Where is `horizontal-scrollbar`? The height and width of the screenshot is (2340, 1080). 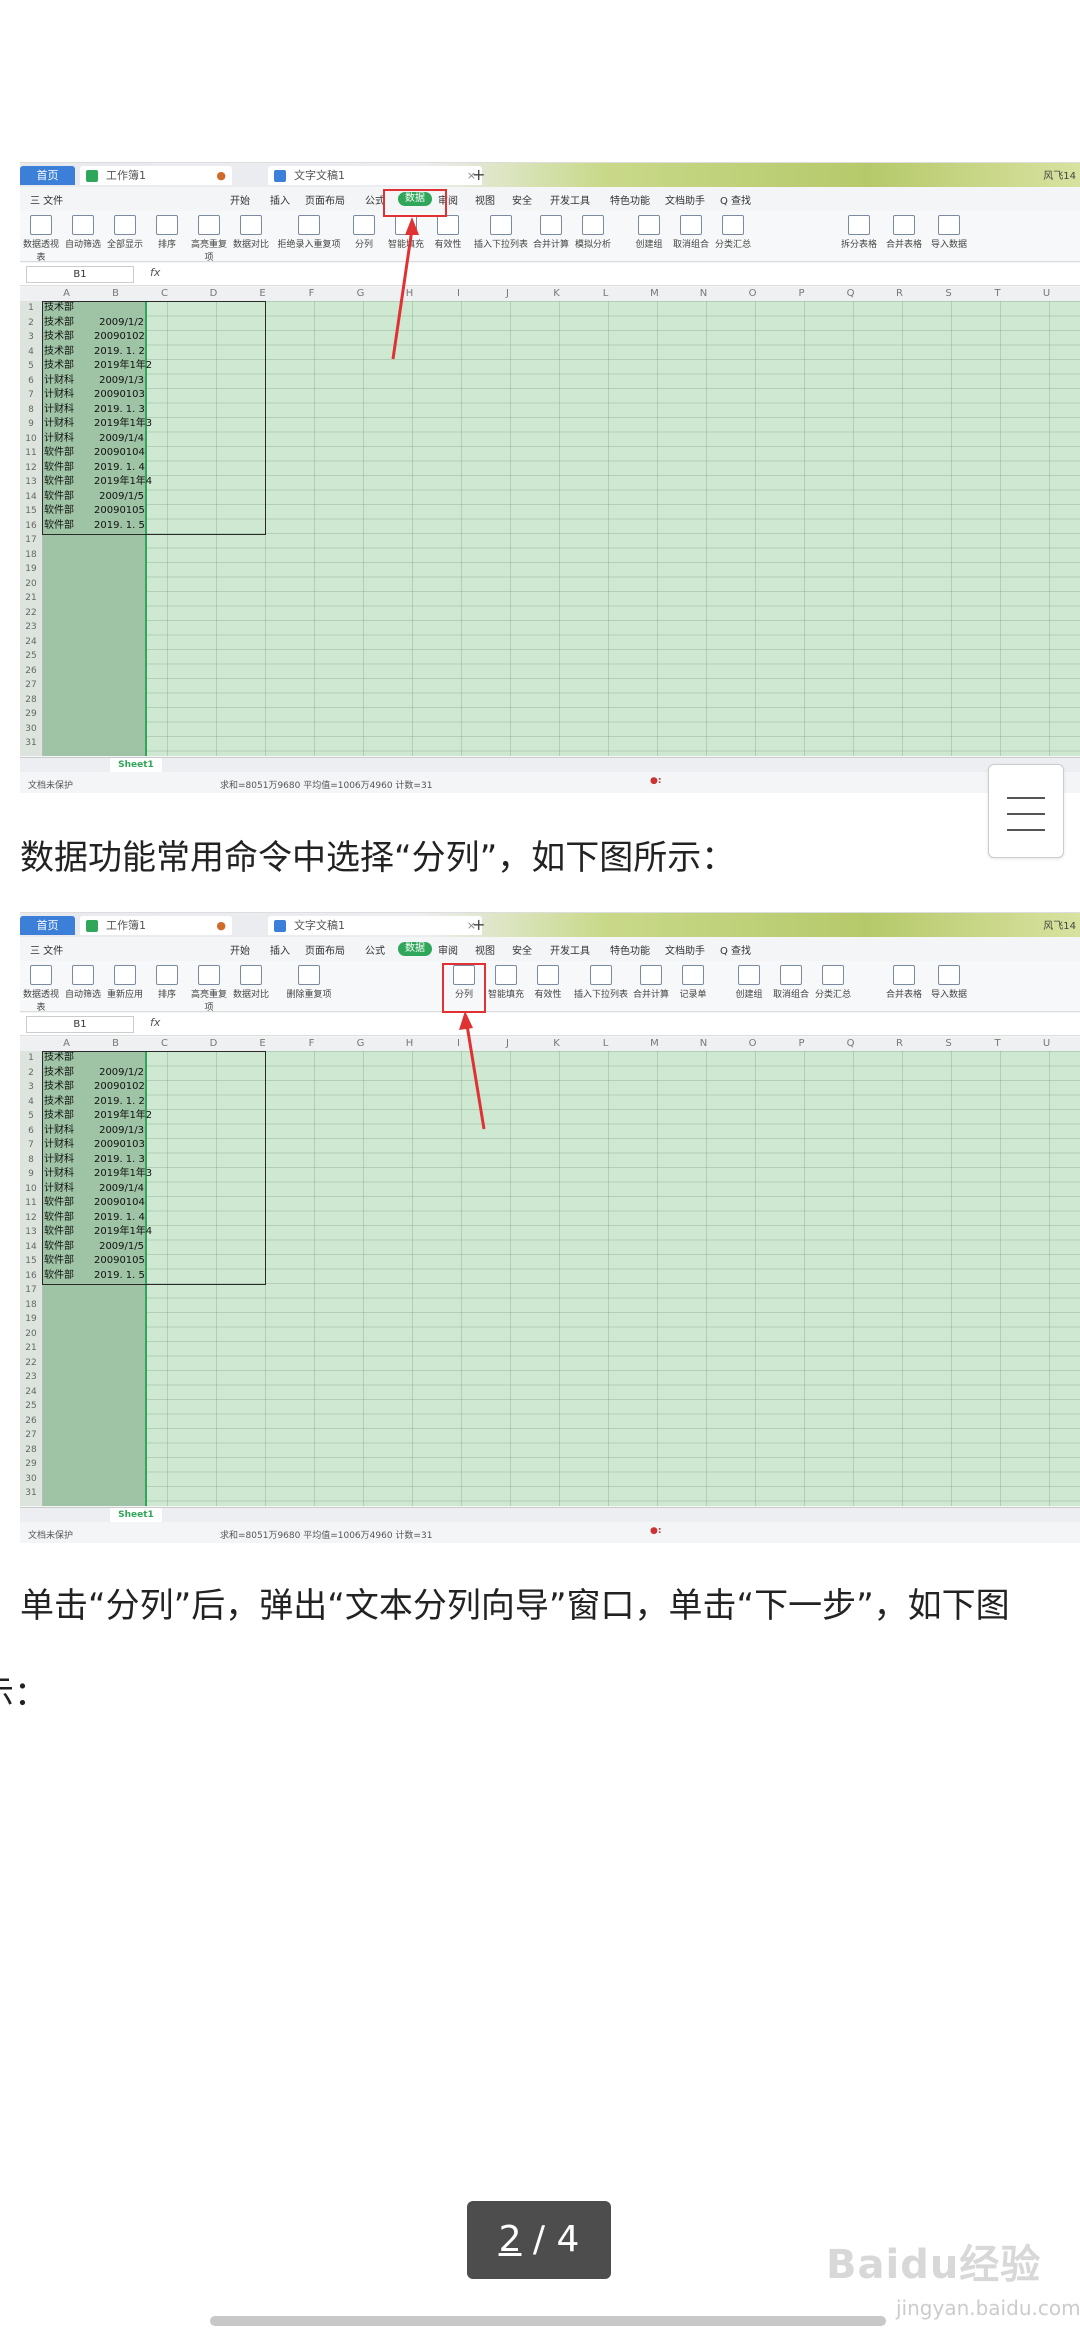
horizontal-scrollbar is located at coordinates (548, 2321).